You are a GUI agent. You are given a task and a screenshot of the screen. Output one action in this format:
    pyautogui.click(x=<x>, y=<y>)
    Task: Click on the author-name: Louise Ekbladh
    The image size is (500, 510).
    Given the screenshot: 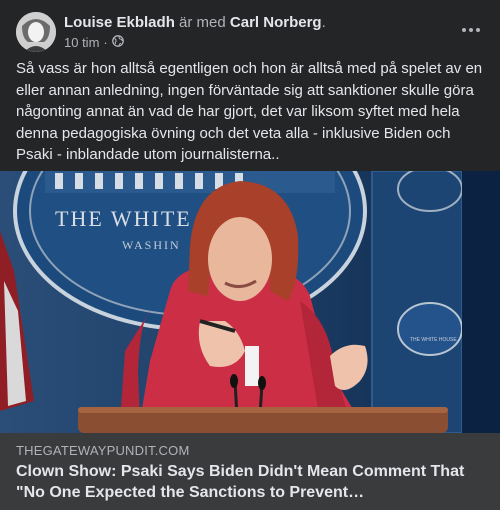 What is the action you would take?
    pyautogui.click(x=119, y=22)
    